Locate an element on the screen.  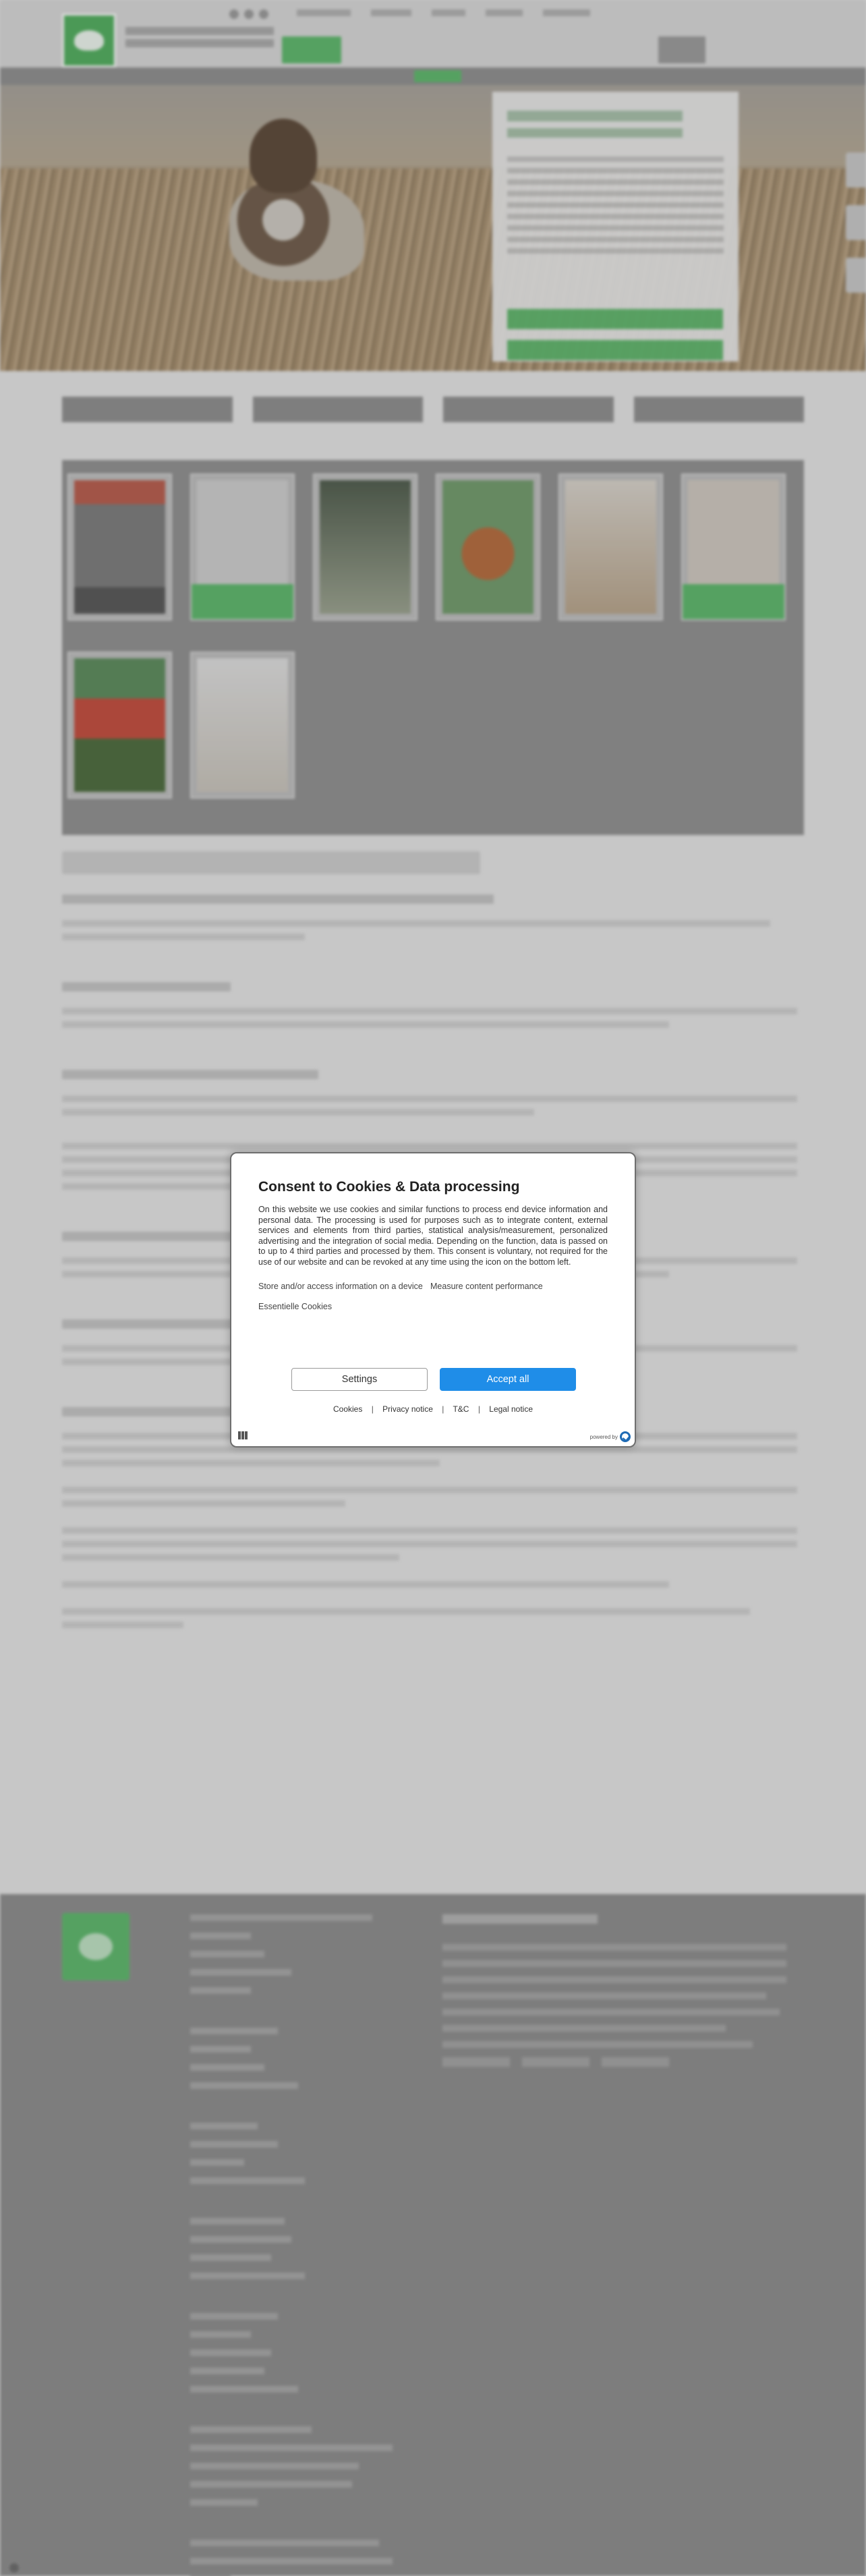
purpose-essential-cookies: Essentielle Cookies is located at coordinates (344, 1306).